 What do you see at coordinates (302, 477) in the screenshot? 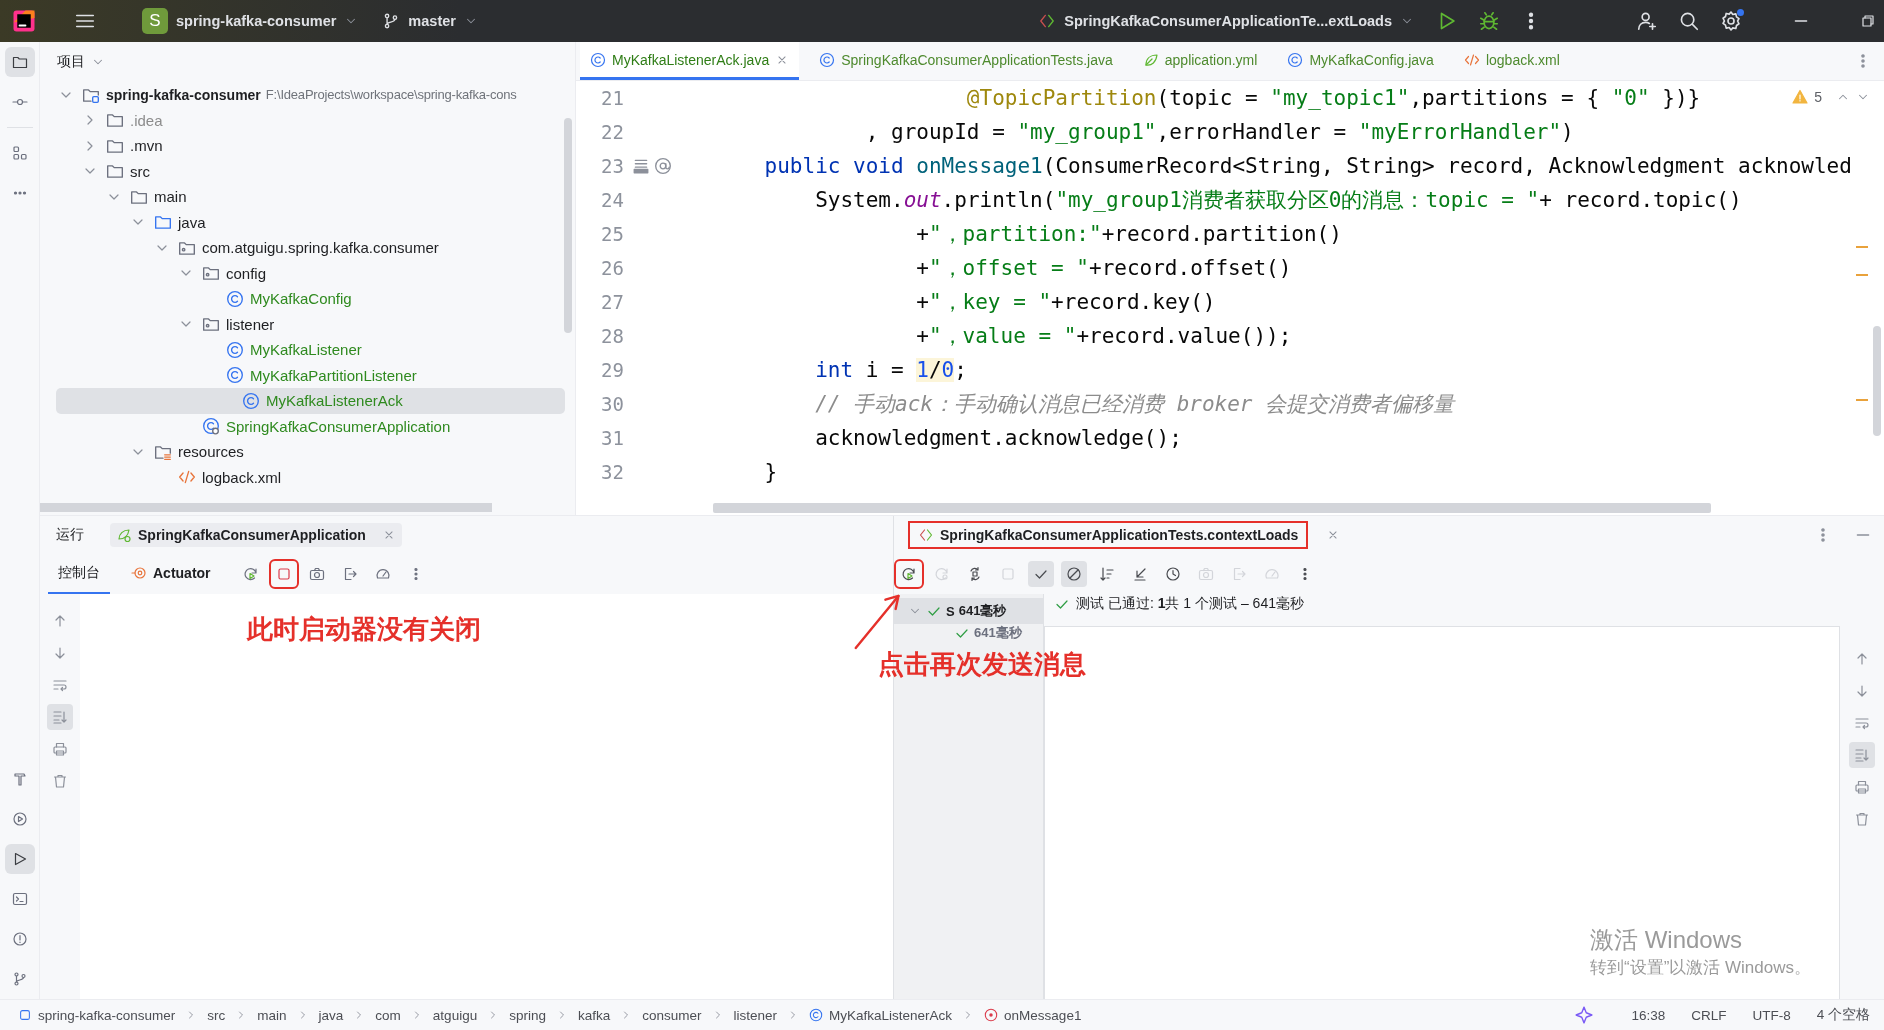
I see `tree-row: logback.xml` at bounding box center [302, 477].